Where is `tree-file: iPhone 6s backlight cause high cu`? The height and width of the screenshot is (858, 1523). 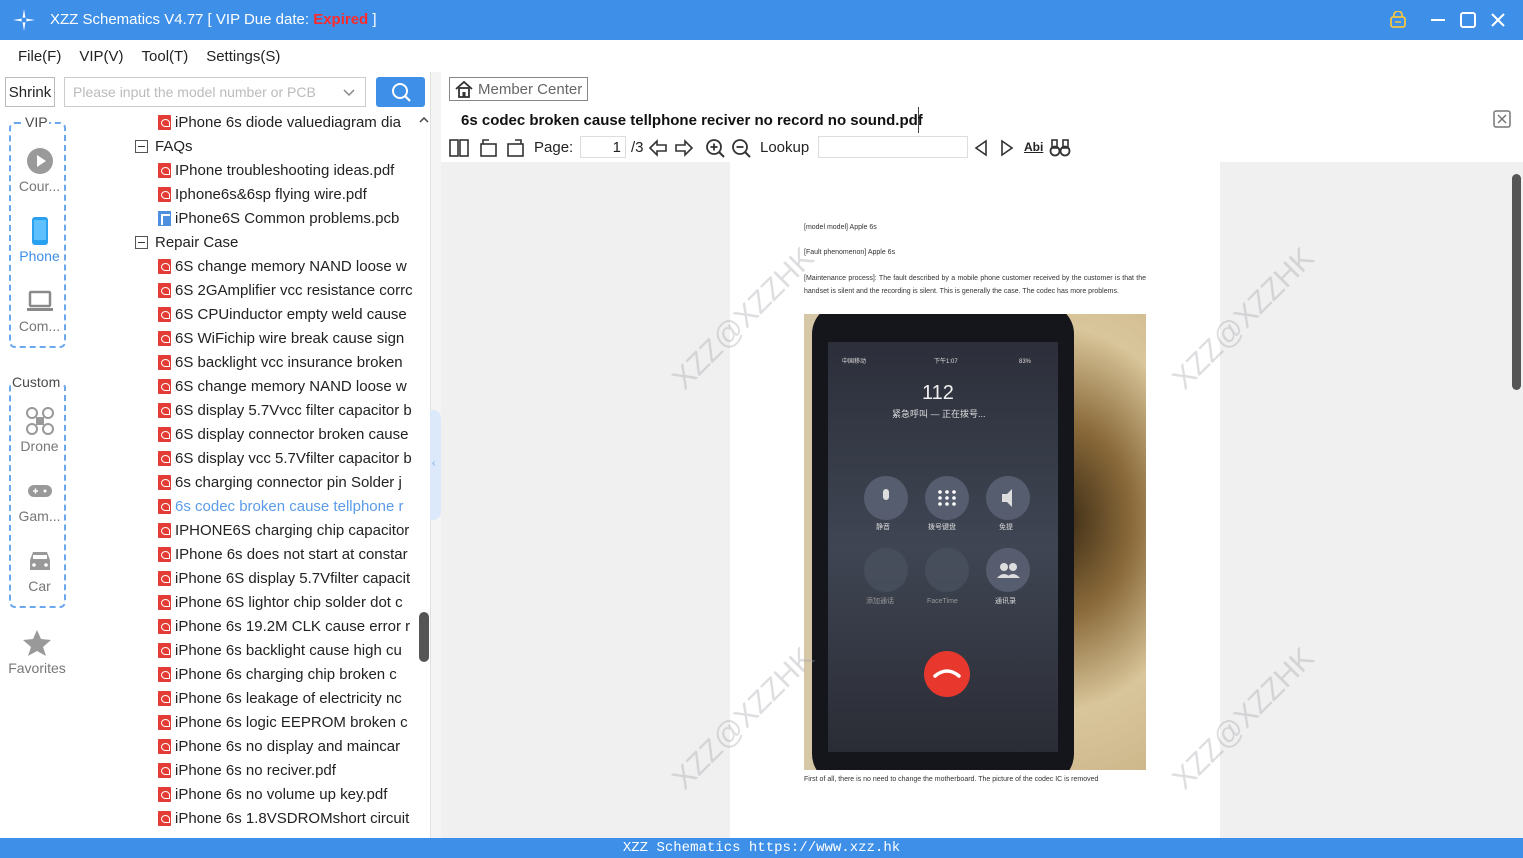 tree-file: iPhone 6s backlight cause high cu is located at coordinates (294, 650).